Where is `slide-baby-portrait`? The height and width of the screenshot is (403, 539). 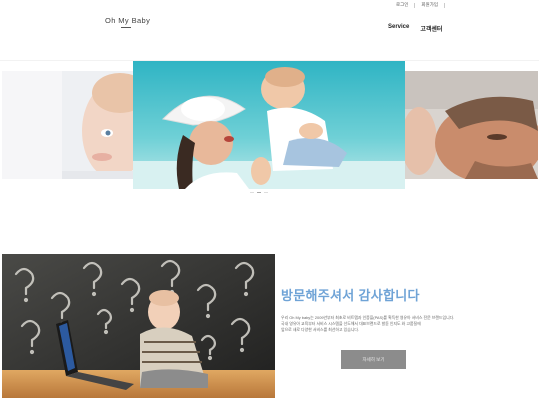
slide-baby-portrait is located at coordinates (67, 125).